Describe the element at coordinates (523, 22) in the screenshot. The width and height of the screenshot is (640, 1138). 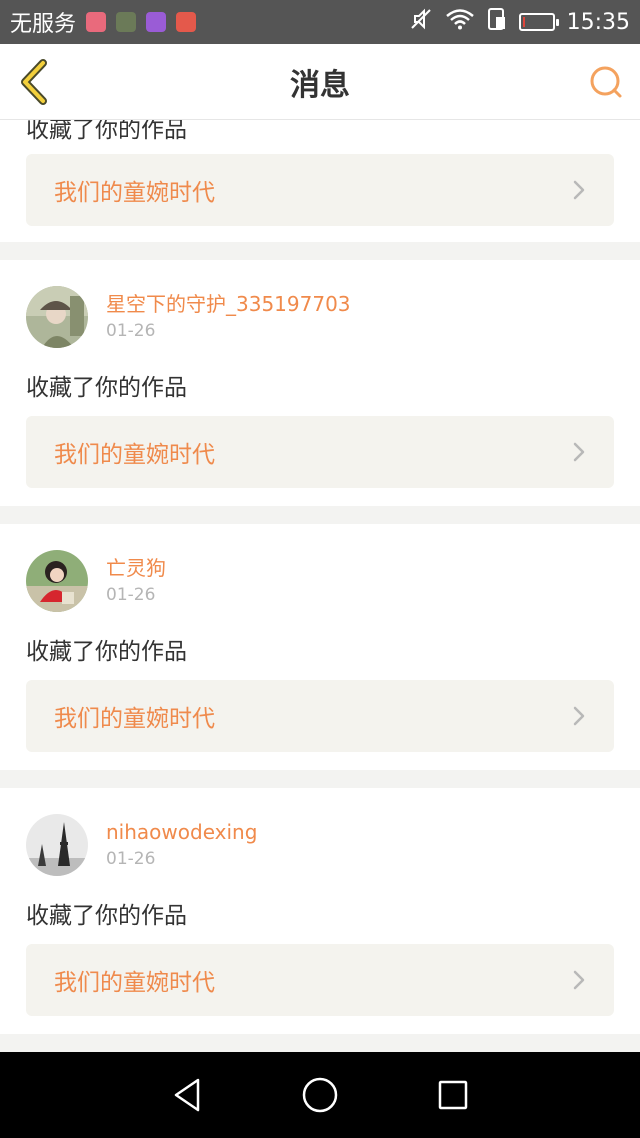
I see `battery-level-fill` at that location.